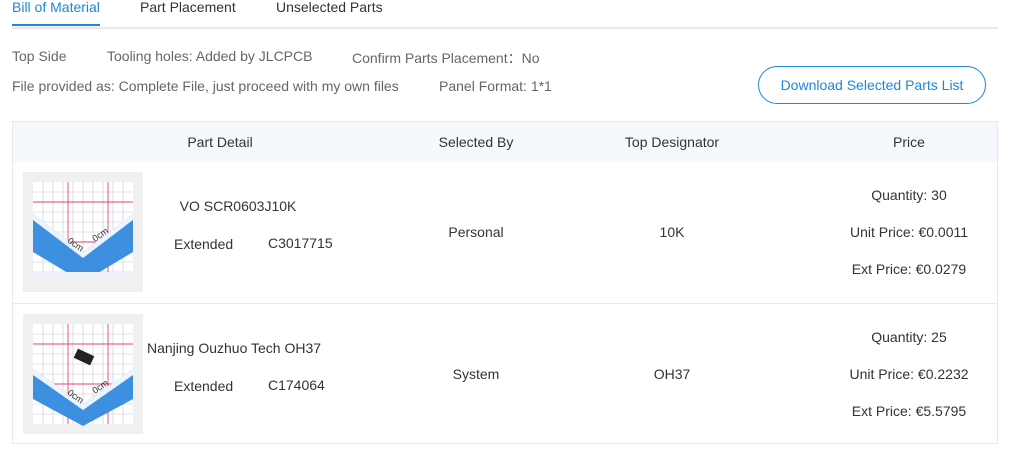 The image size is (1014, 457). Describe the element at coordinates (300, 243) in the screenshot. I see `part-code: C3017715` at that location.